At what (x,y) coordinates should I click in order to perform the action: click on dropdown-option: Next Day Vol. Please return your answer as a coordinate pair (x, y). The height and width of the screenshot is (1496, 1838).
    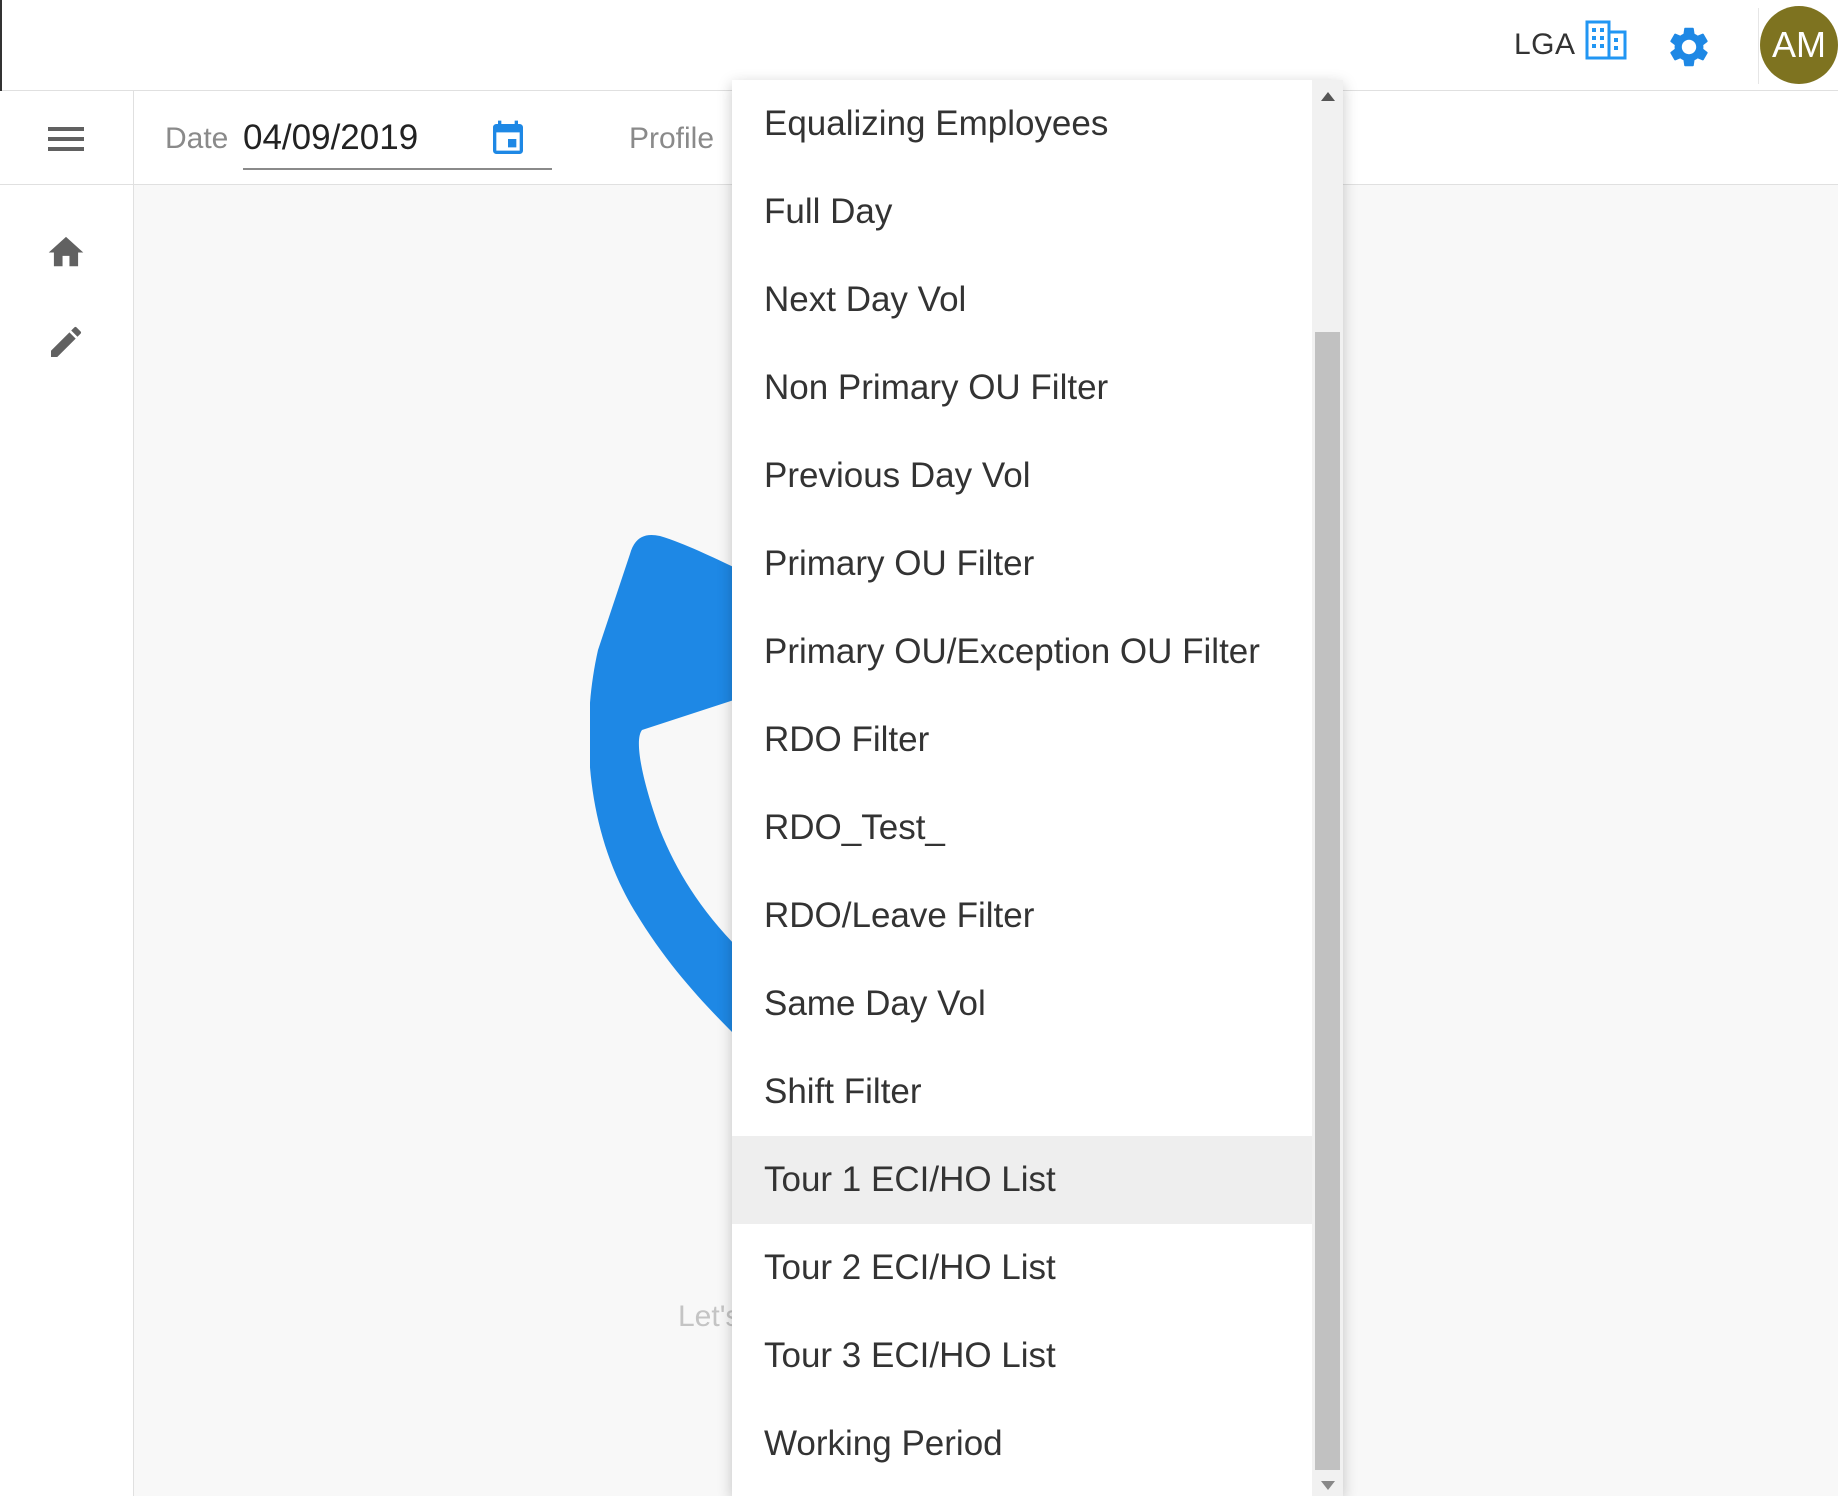
    Looking at the image, I should click on (1022, 300).